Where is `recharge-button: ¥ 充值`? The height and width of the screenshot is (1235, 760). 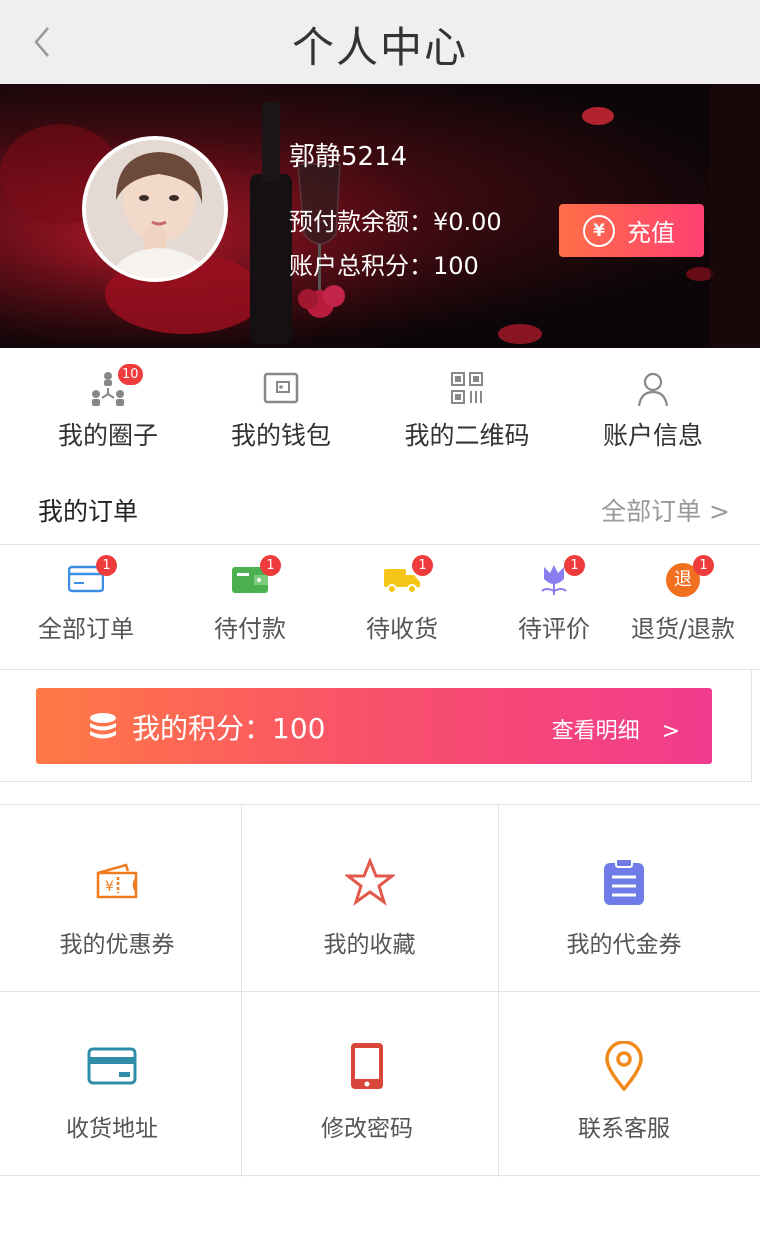 recharge-button: ¥ 充值 is located at coordinates (631, 230).